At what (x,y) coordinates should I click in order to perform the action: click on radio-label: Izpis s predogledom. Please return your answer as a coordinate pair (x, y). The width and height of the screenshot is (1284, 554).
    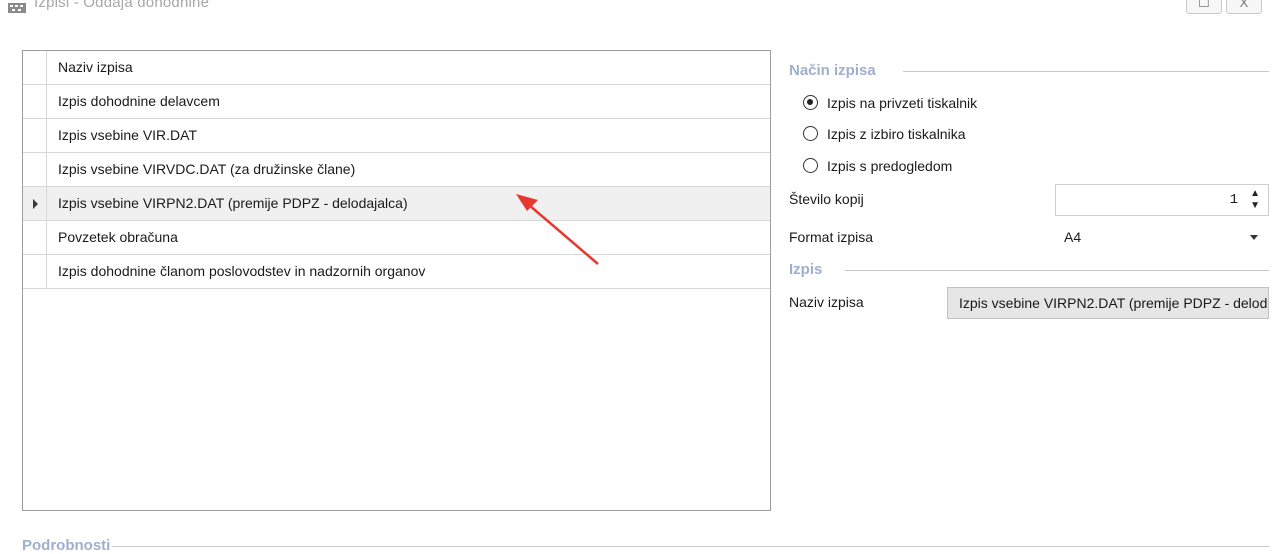
    Looking at the image, I should click on (890, 166).